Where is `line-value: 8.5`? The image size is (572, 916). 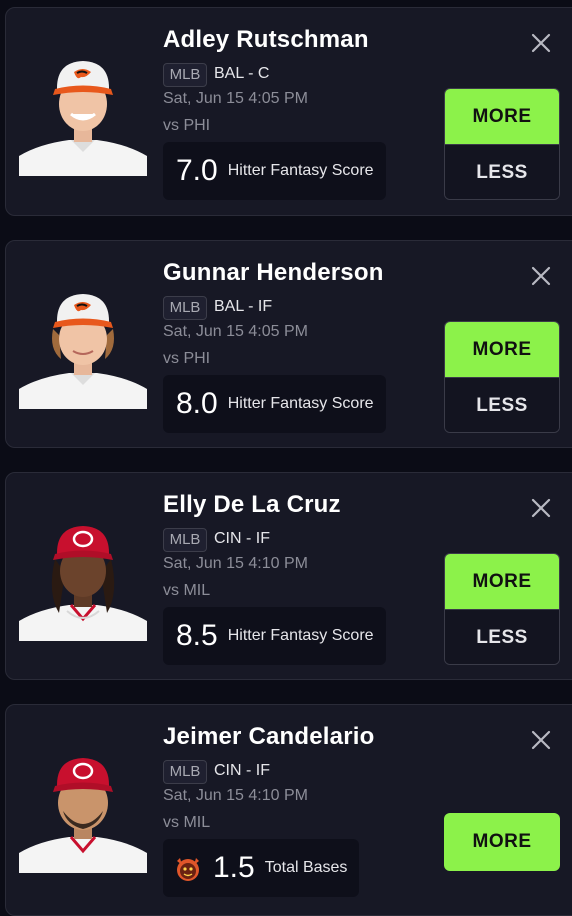 line-value: 8.5 is located at coordinates (197, 635).